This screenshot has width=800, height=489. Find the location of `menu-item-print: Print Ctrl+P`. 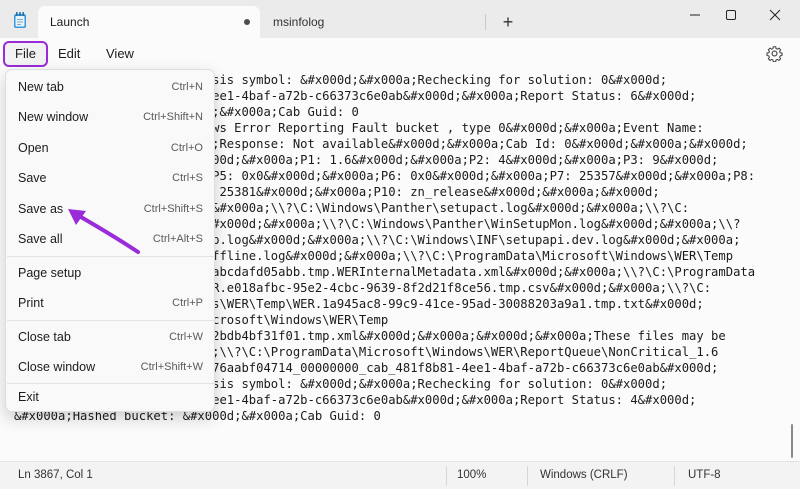

menu-item-print: Print Ctrl+P is located at coordinates (110, 303).